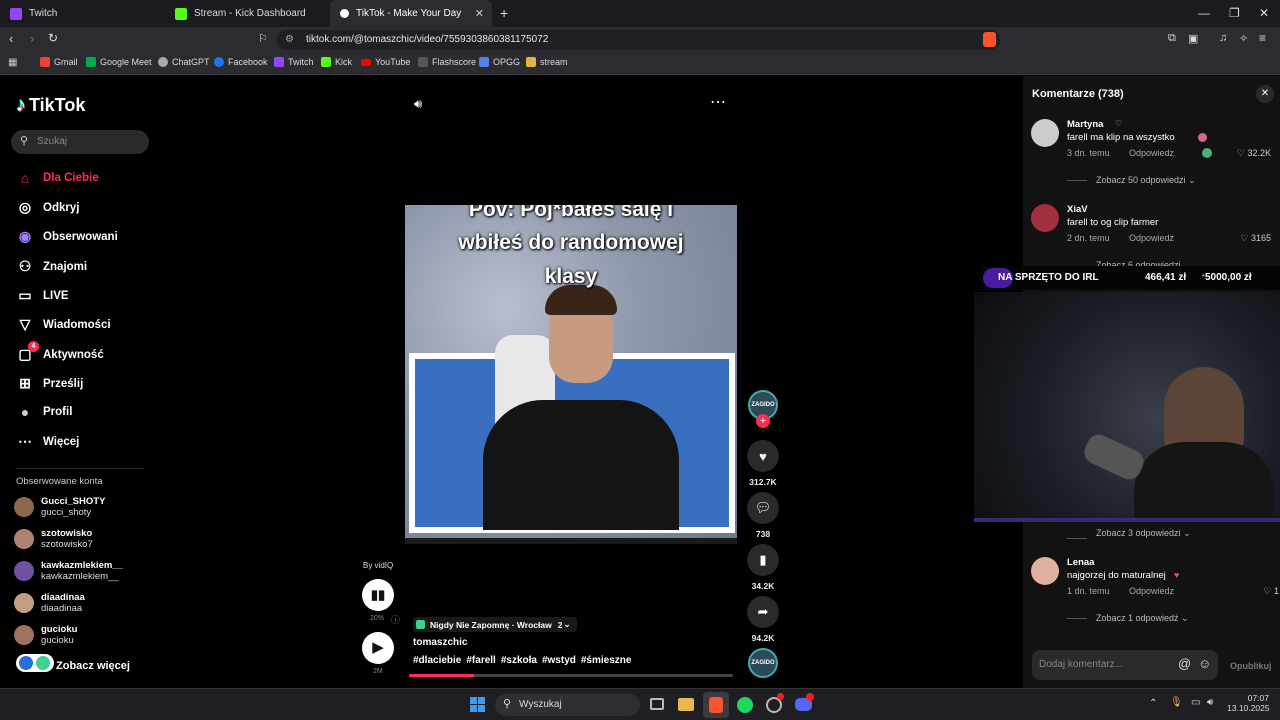  I want to click on forward-icon: ›, so click(32, 38).